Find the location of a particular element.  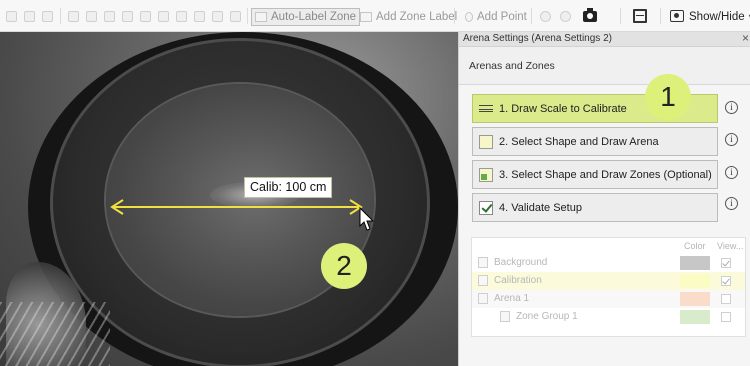

ellipse-tool-icon is located at coordinates (181, 16).